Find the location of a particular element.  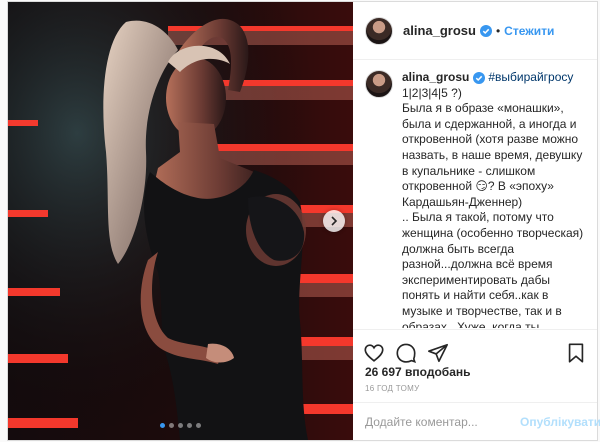

carousel-indicator is located at coordinates (180, 425).